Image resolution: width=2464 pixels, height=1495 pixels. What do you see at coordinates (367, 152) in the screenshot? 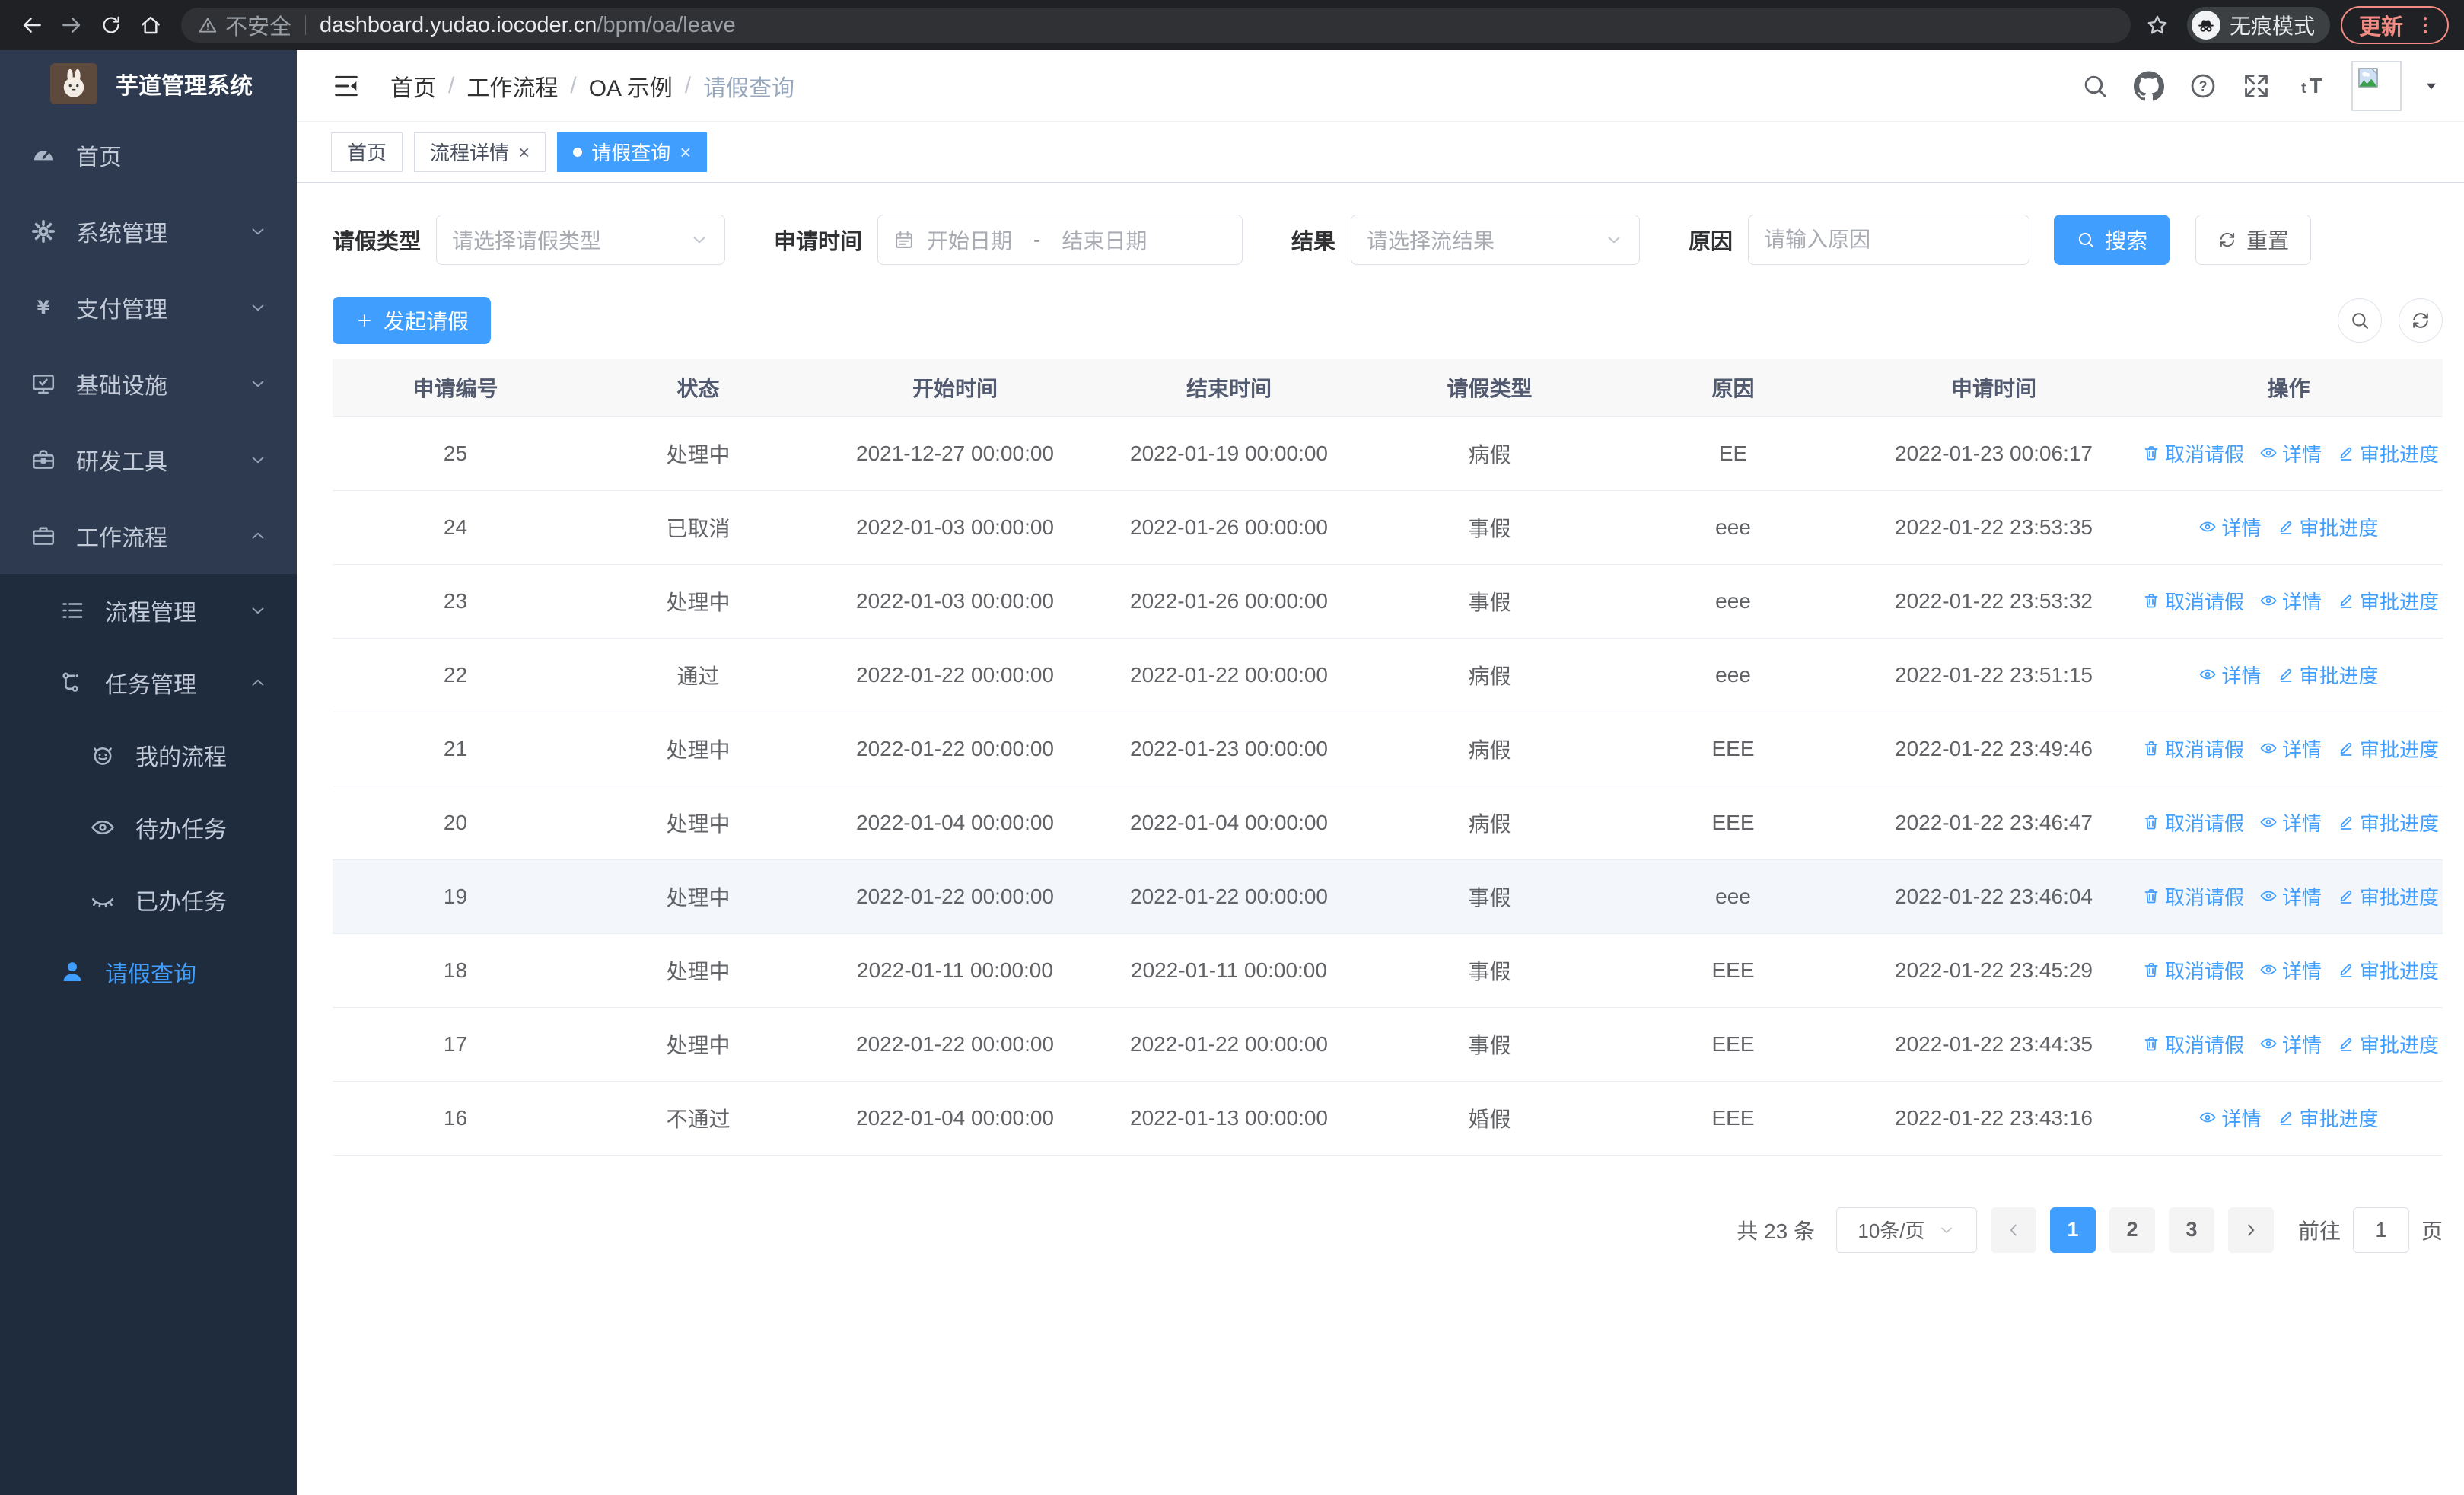
I see `tab-home: 首页` at bounding box center [367, 152].